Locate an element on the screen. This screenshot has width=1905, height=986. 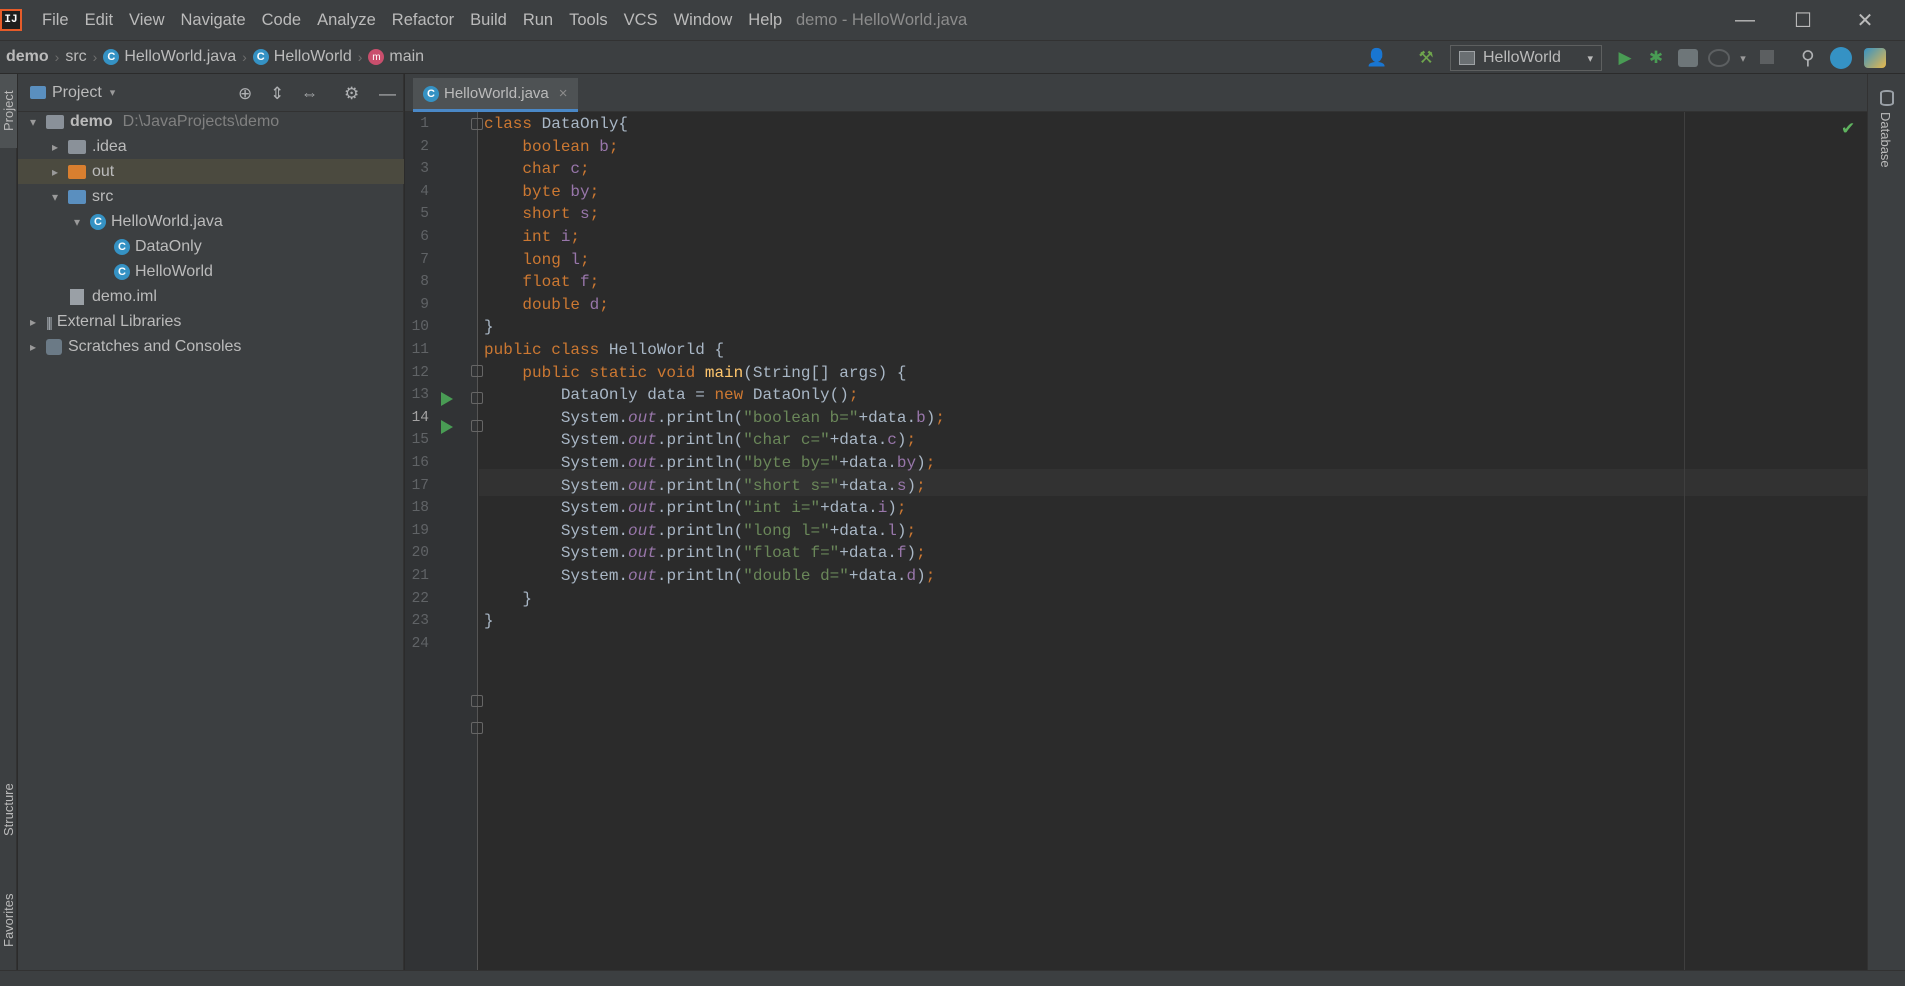
menu-help: Help is located at coordinates (765, 20).